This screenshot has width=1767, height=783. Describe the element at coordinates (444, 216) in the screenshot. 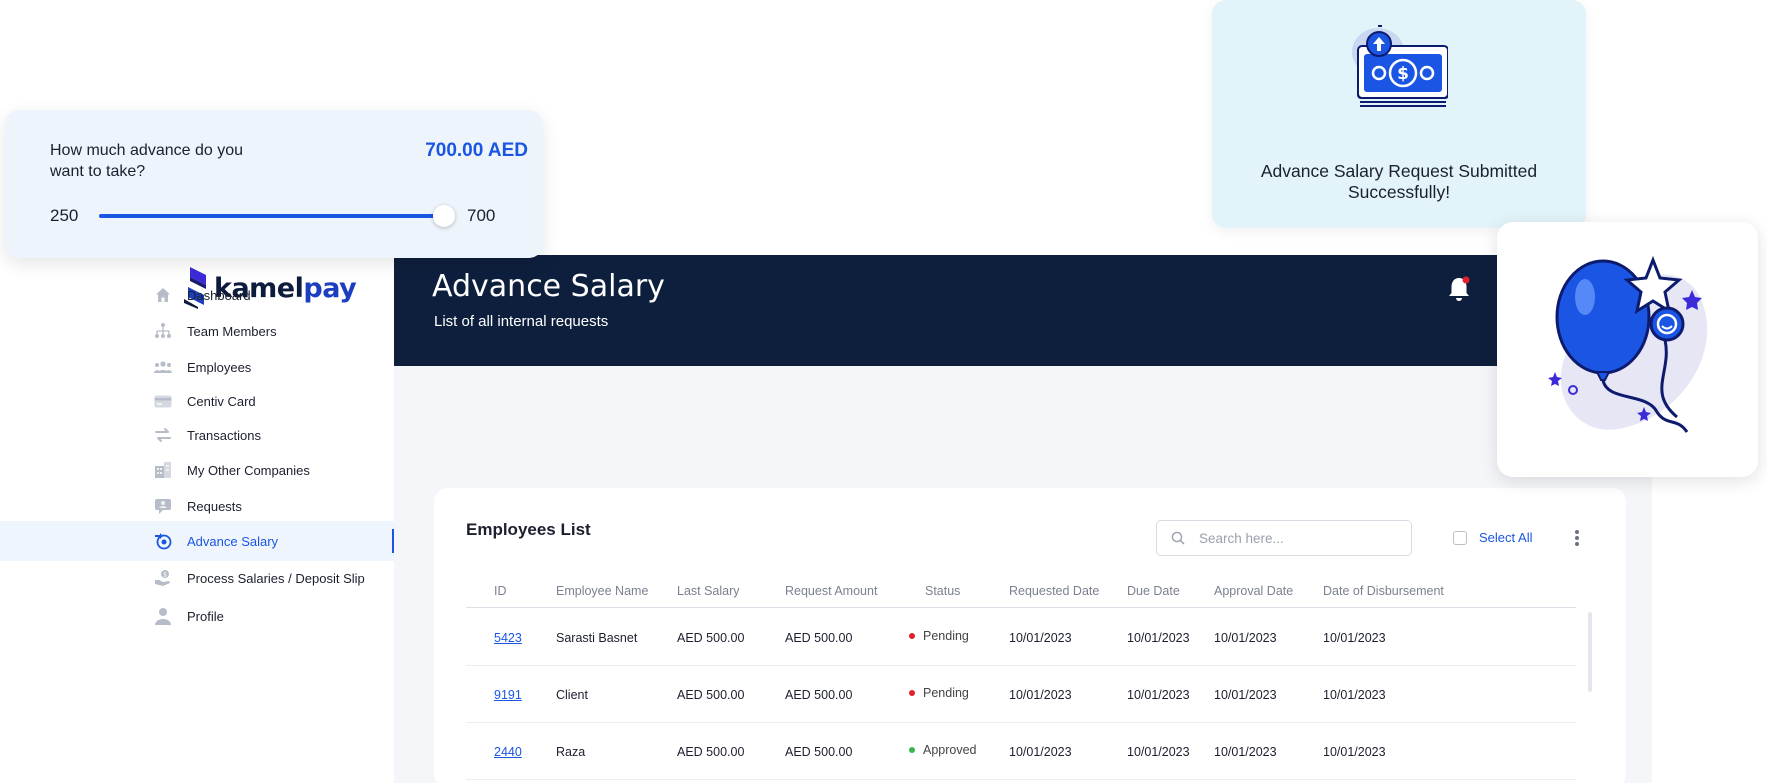

I see `slider-thumb` at that location.